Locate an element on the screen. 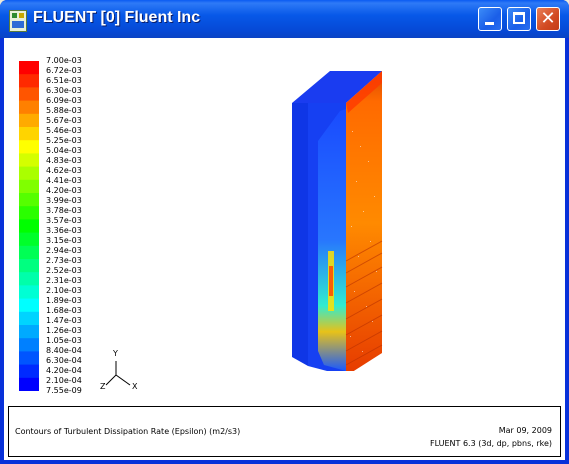 The width and height of the screenshot is (569, 464). legend-label: 3.78e-03 is located at coordinates (64, 210).